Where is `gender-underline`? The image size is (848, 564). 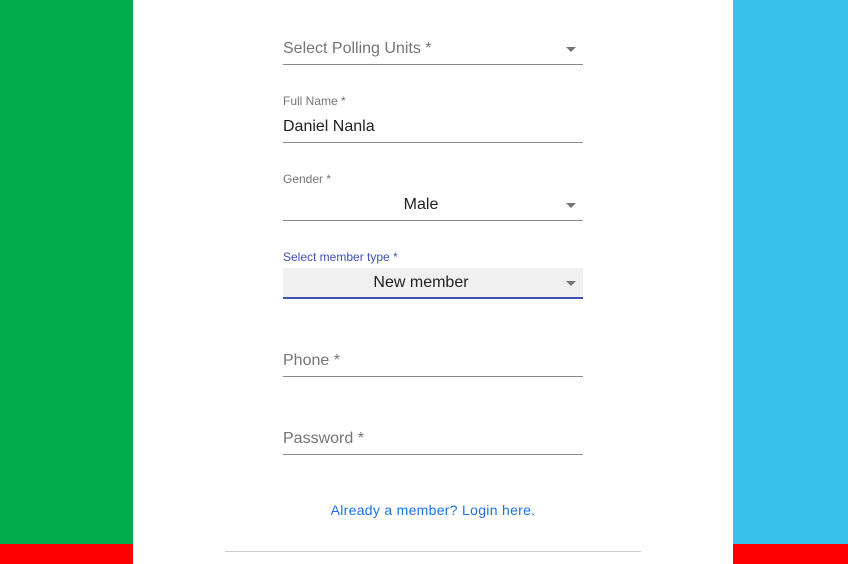
gender-underline is located at coordinates (433, 220).